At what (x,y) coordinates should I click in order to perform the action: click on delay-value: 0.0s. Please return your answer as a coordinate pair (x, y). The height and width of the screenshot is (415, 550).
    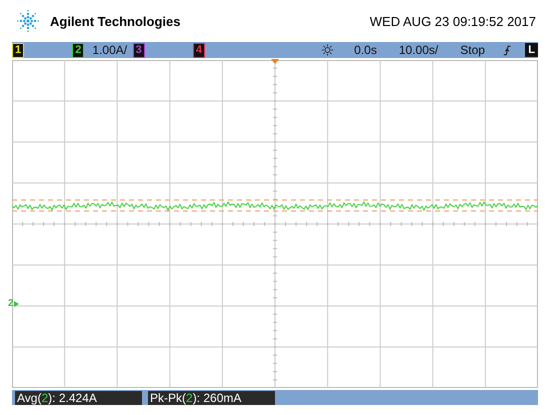
    Looking at the image, I should click on (365, 50).